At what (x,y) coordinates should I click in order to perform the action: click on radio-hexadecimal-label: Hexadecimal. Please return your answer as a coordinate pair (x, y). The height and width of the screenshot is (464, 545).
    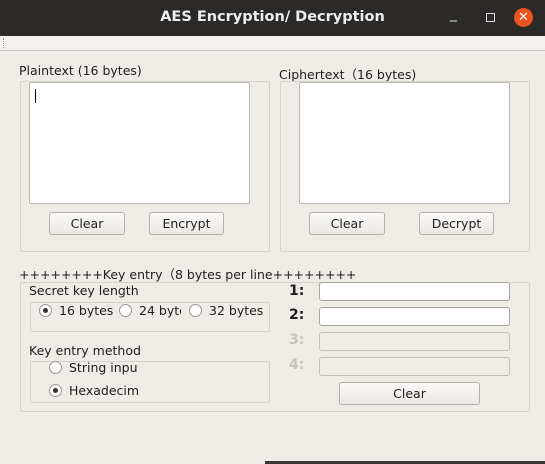
    Looking at the image, I should click on (103, 390).